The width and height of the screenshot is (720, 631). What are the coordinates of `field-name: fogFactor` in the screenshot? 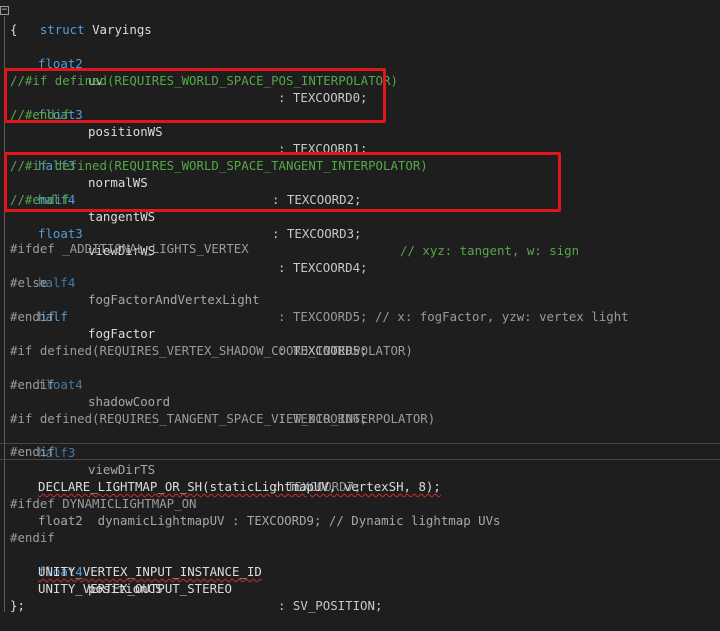 It's located at (122, 333).